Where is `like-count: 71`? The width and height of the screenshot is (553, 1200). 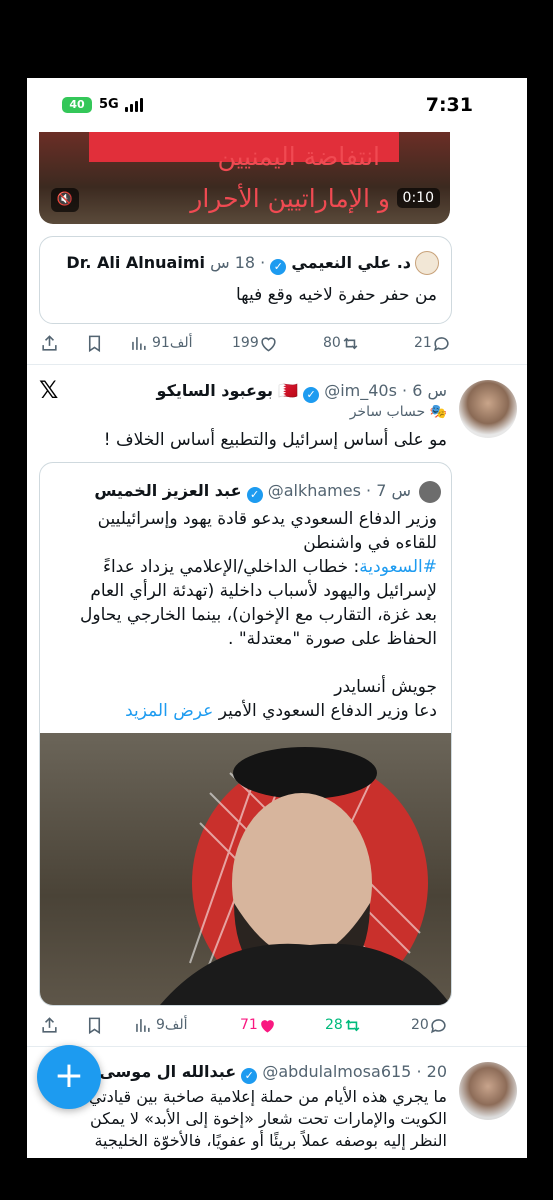
like-count: 71 is located at coordinates (249, 1025).